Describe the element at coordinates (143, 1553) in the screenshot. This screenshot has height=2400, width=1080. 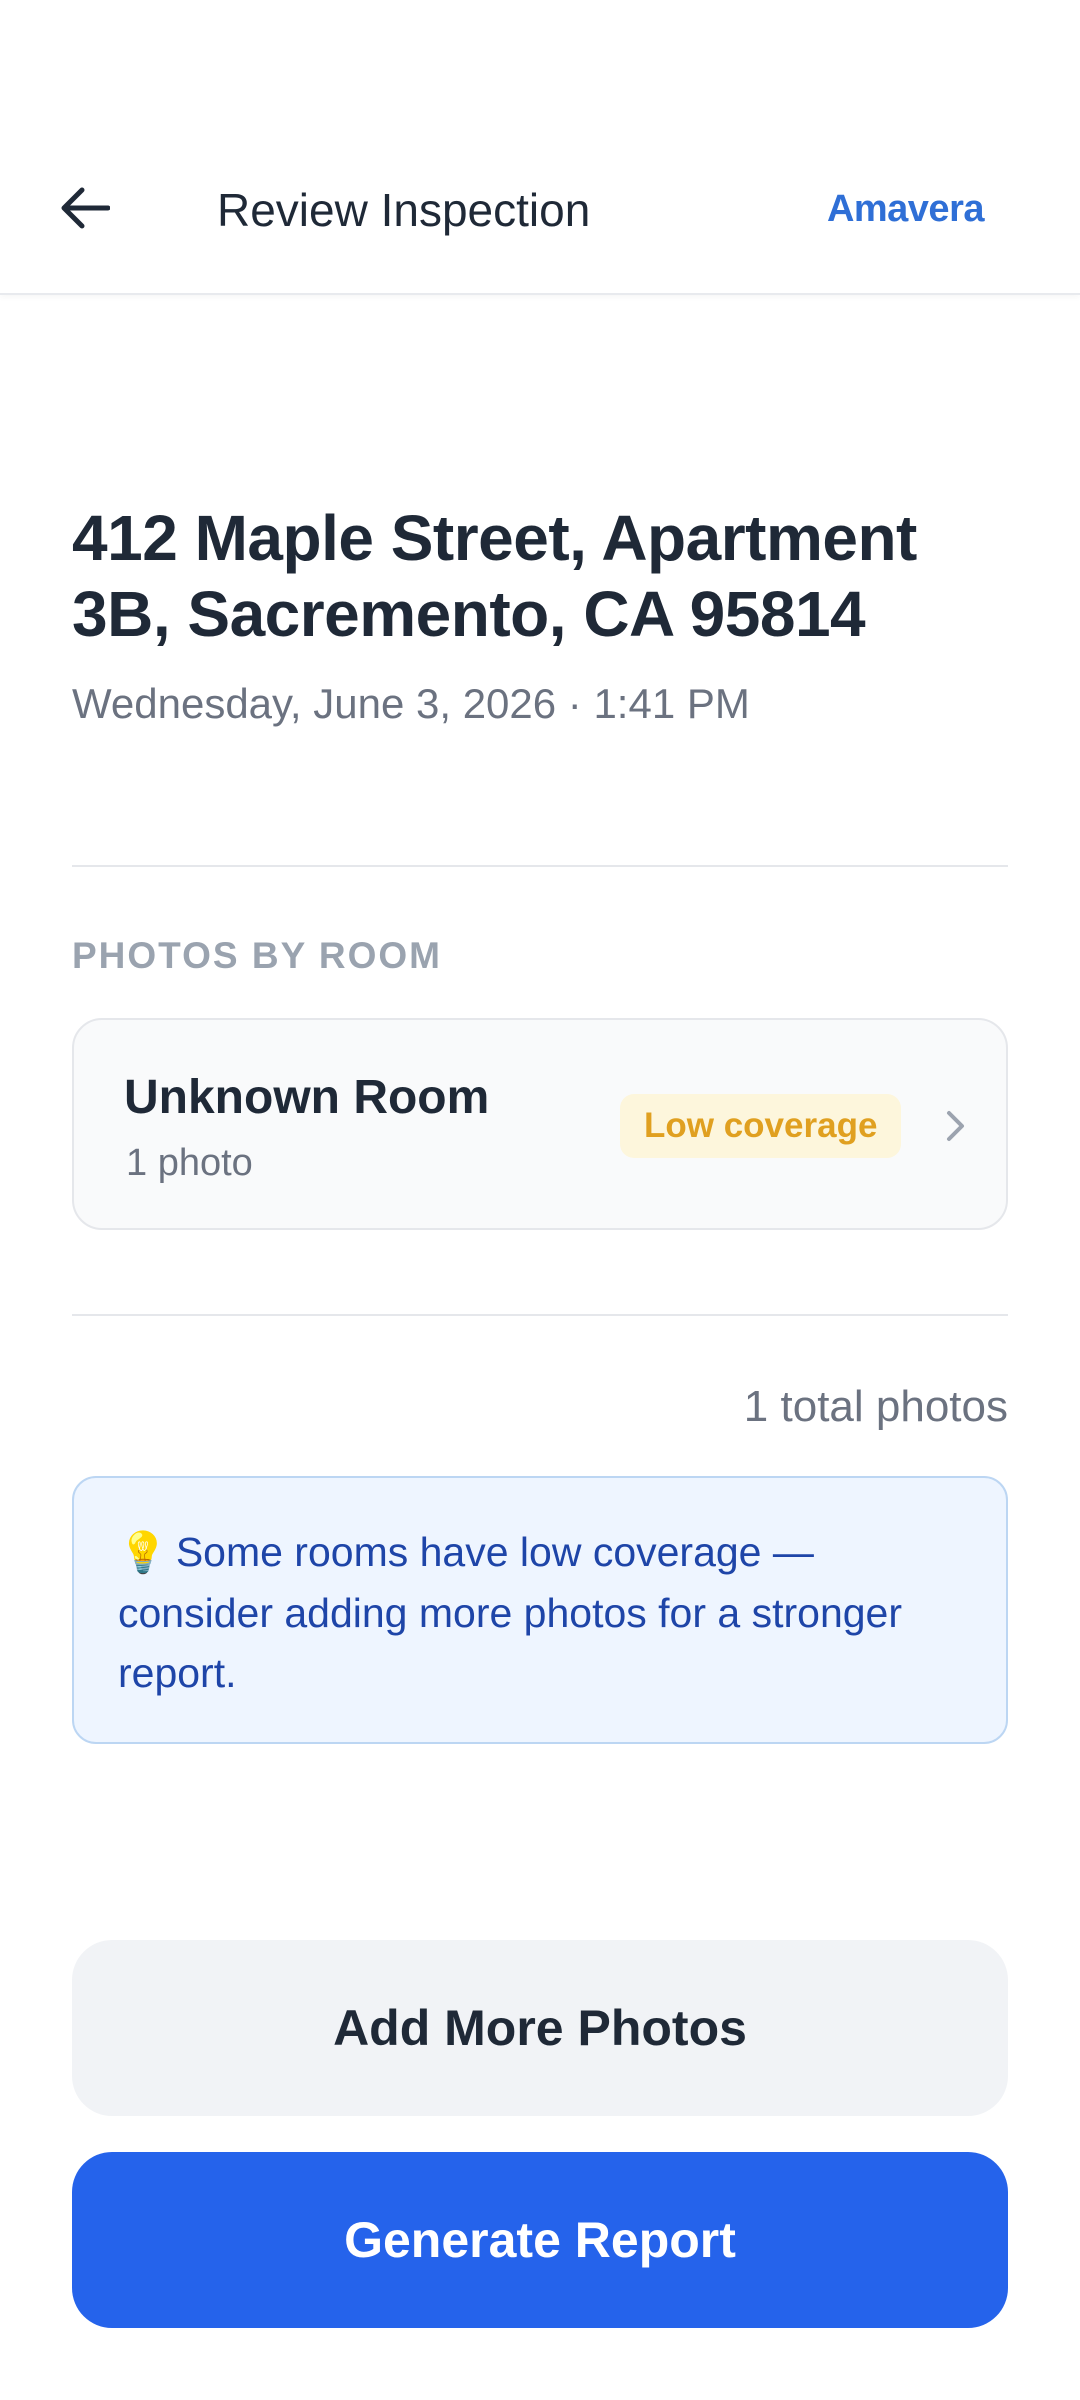
I see `lightbulb-icon: 💡` at that location.